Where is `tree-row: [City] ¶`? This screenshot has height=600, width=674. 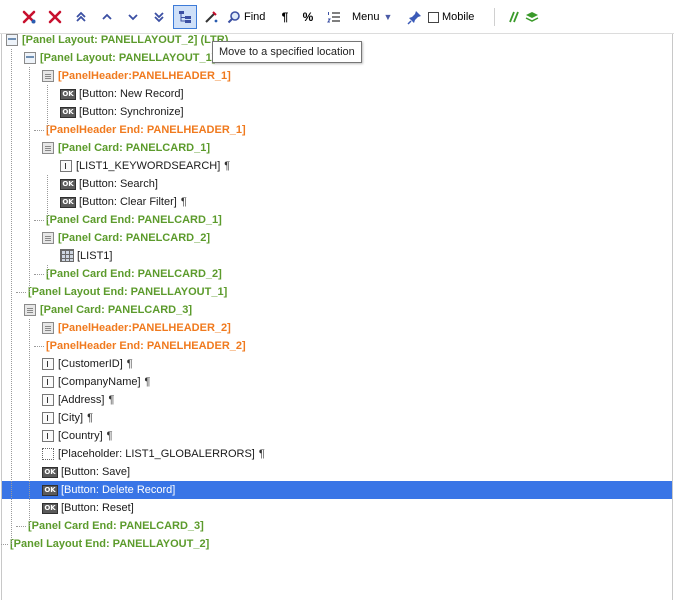 tree-row: [City] ¶ is located at coordinates (337, 418).